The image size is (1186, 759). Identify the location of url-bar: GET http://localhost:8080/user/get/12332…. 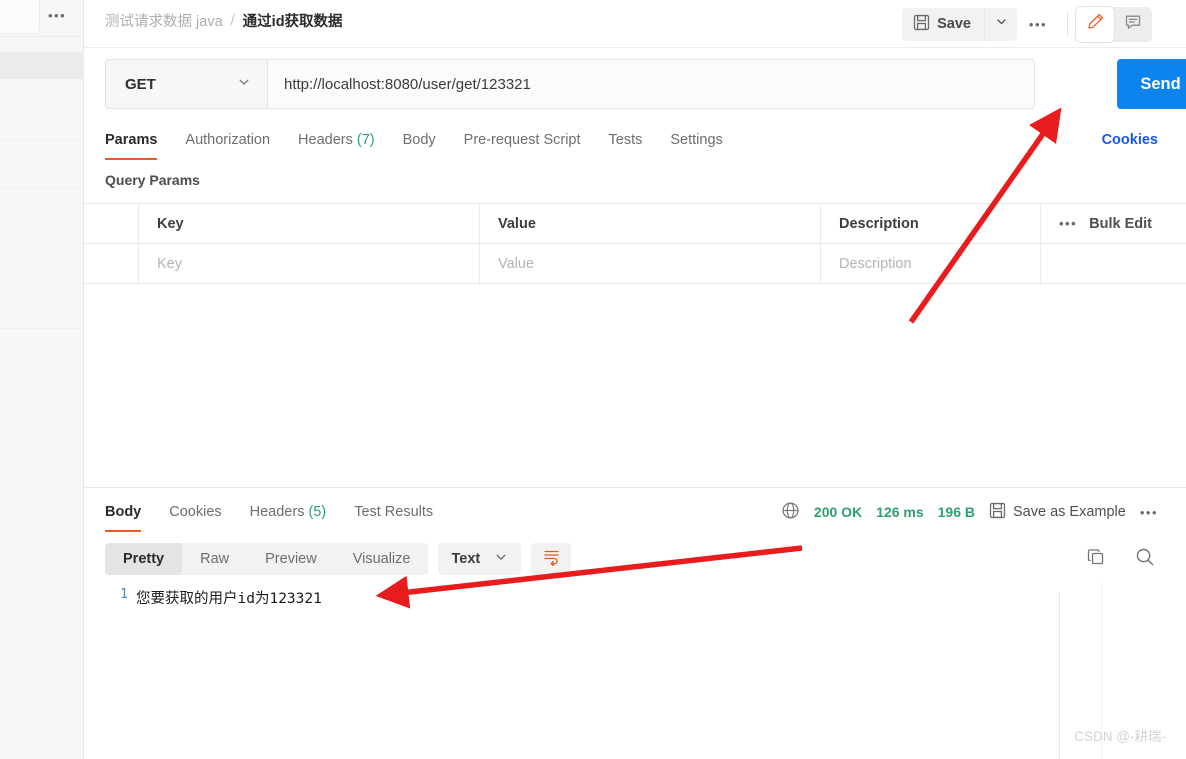
(635, 84).